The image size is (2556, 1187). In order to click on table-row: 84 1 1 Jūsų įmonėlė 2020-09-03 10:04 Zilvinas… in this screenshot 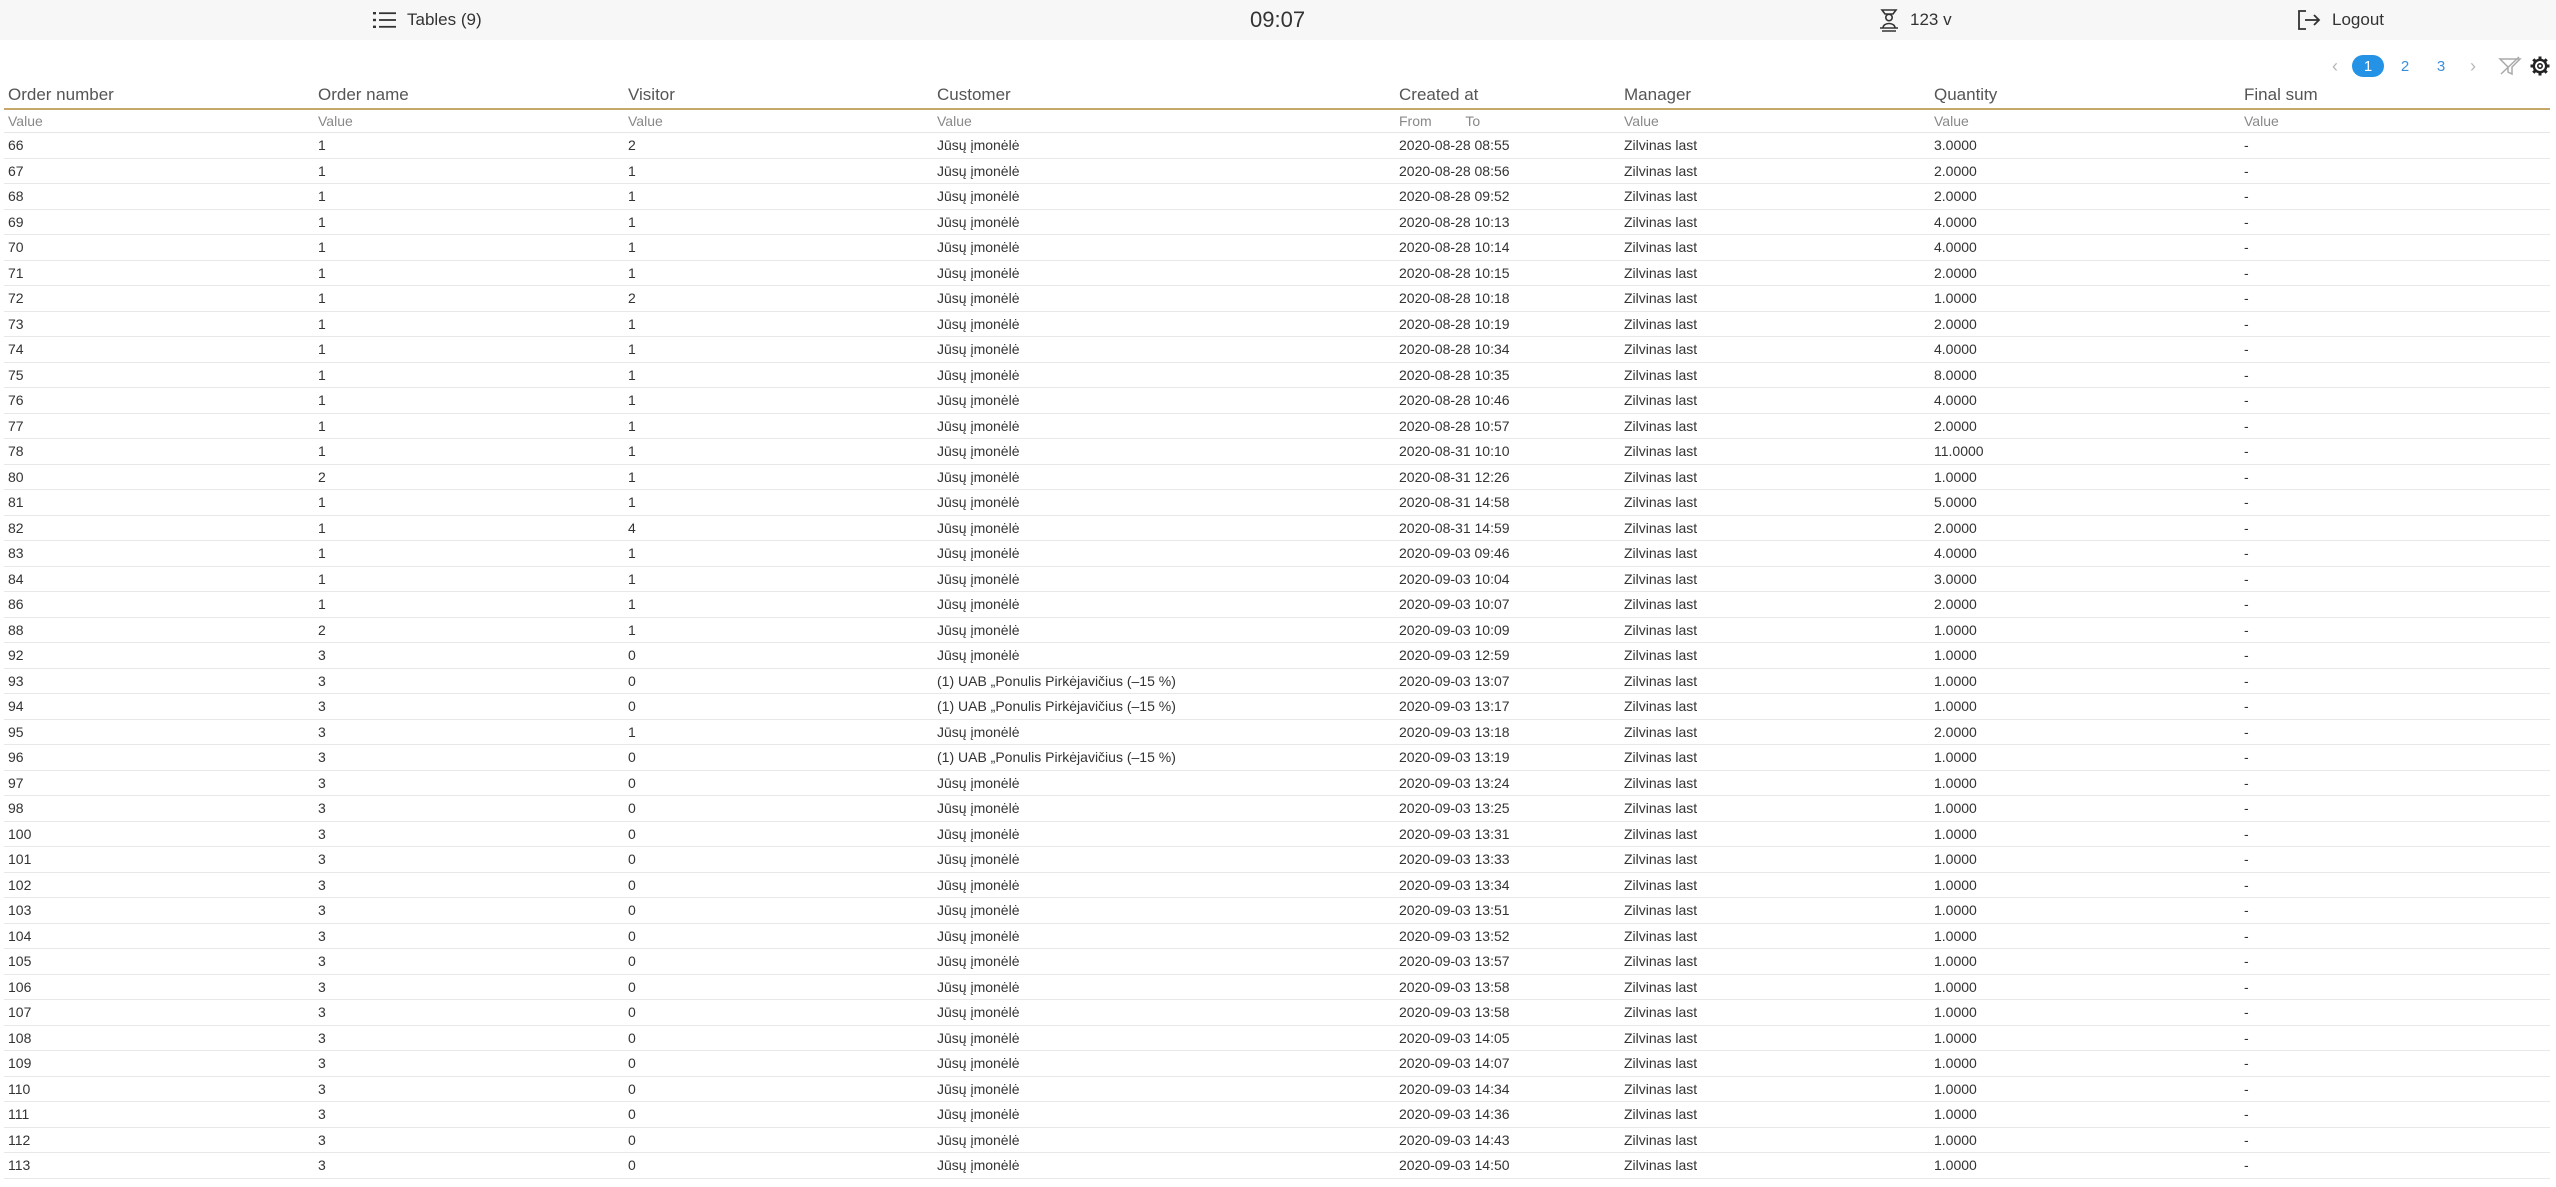, I will do `click(1277, 579)`.